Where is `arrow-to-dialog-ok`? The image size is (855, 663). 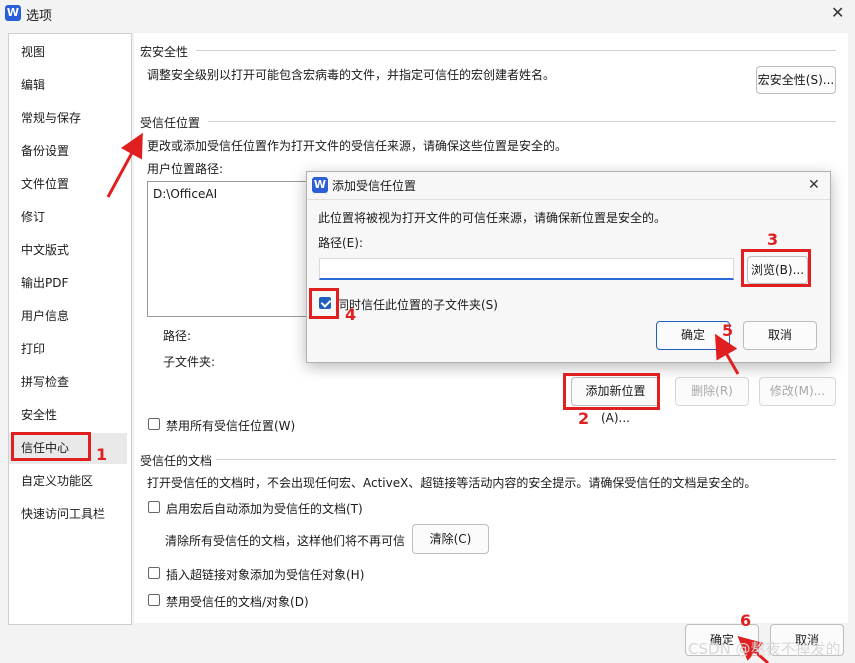
arrow-to-dialog-ok is located at coordinates (727, 354).